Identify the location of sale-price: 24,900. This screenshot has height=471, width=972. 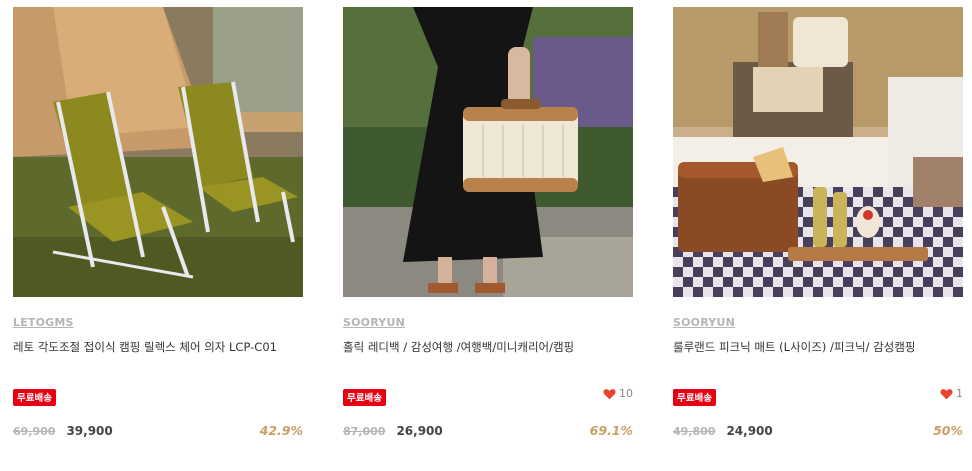
(749, 431).